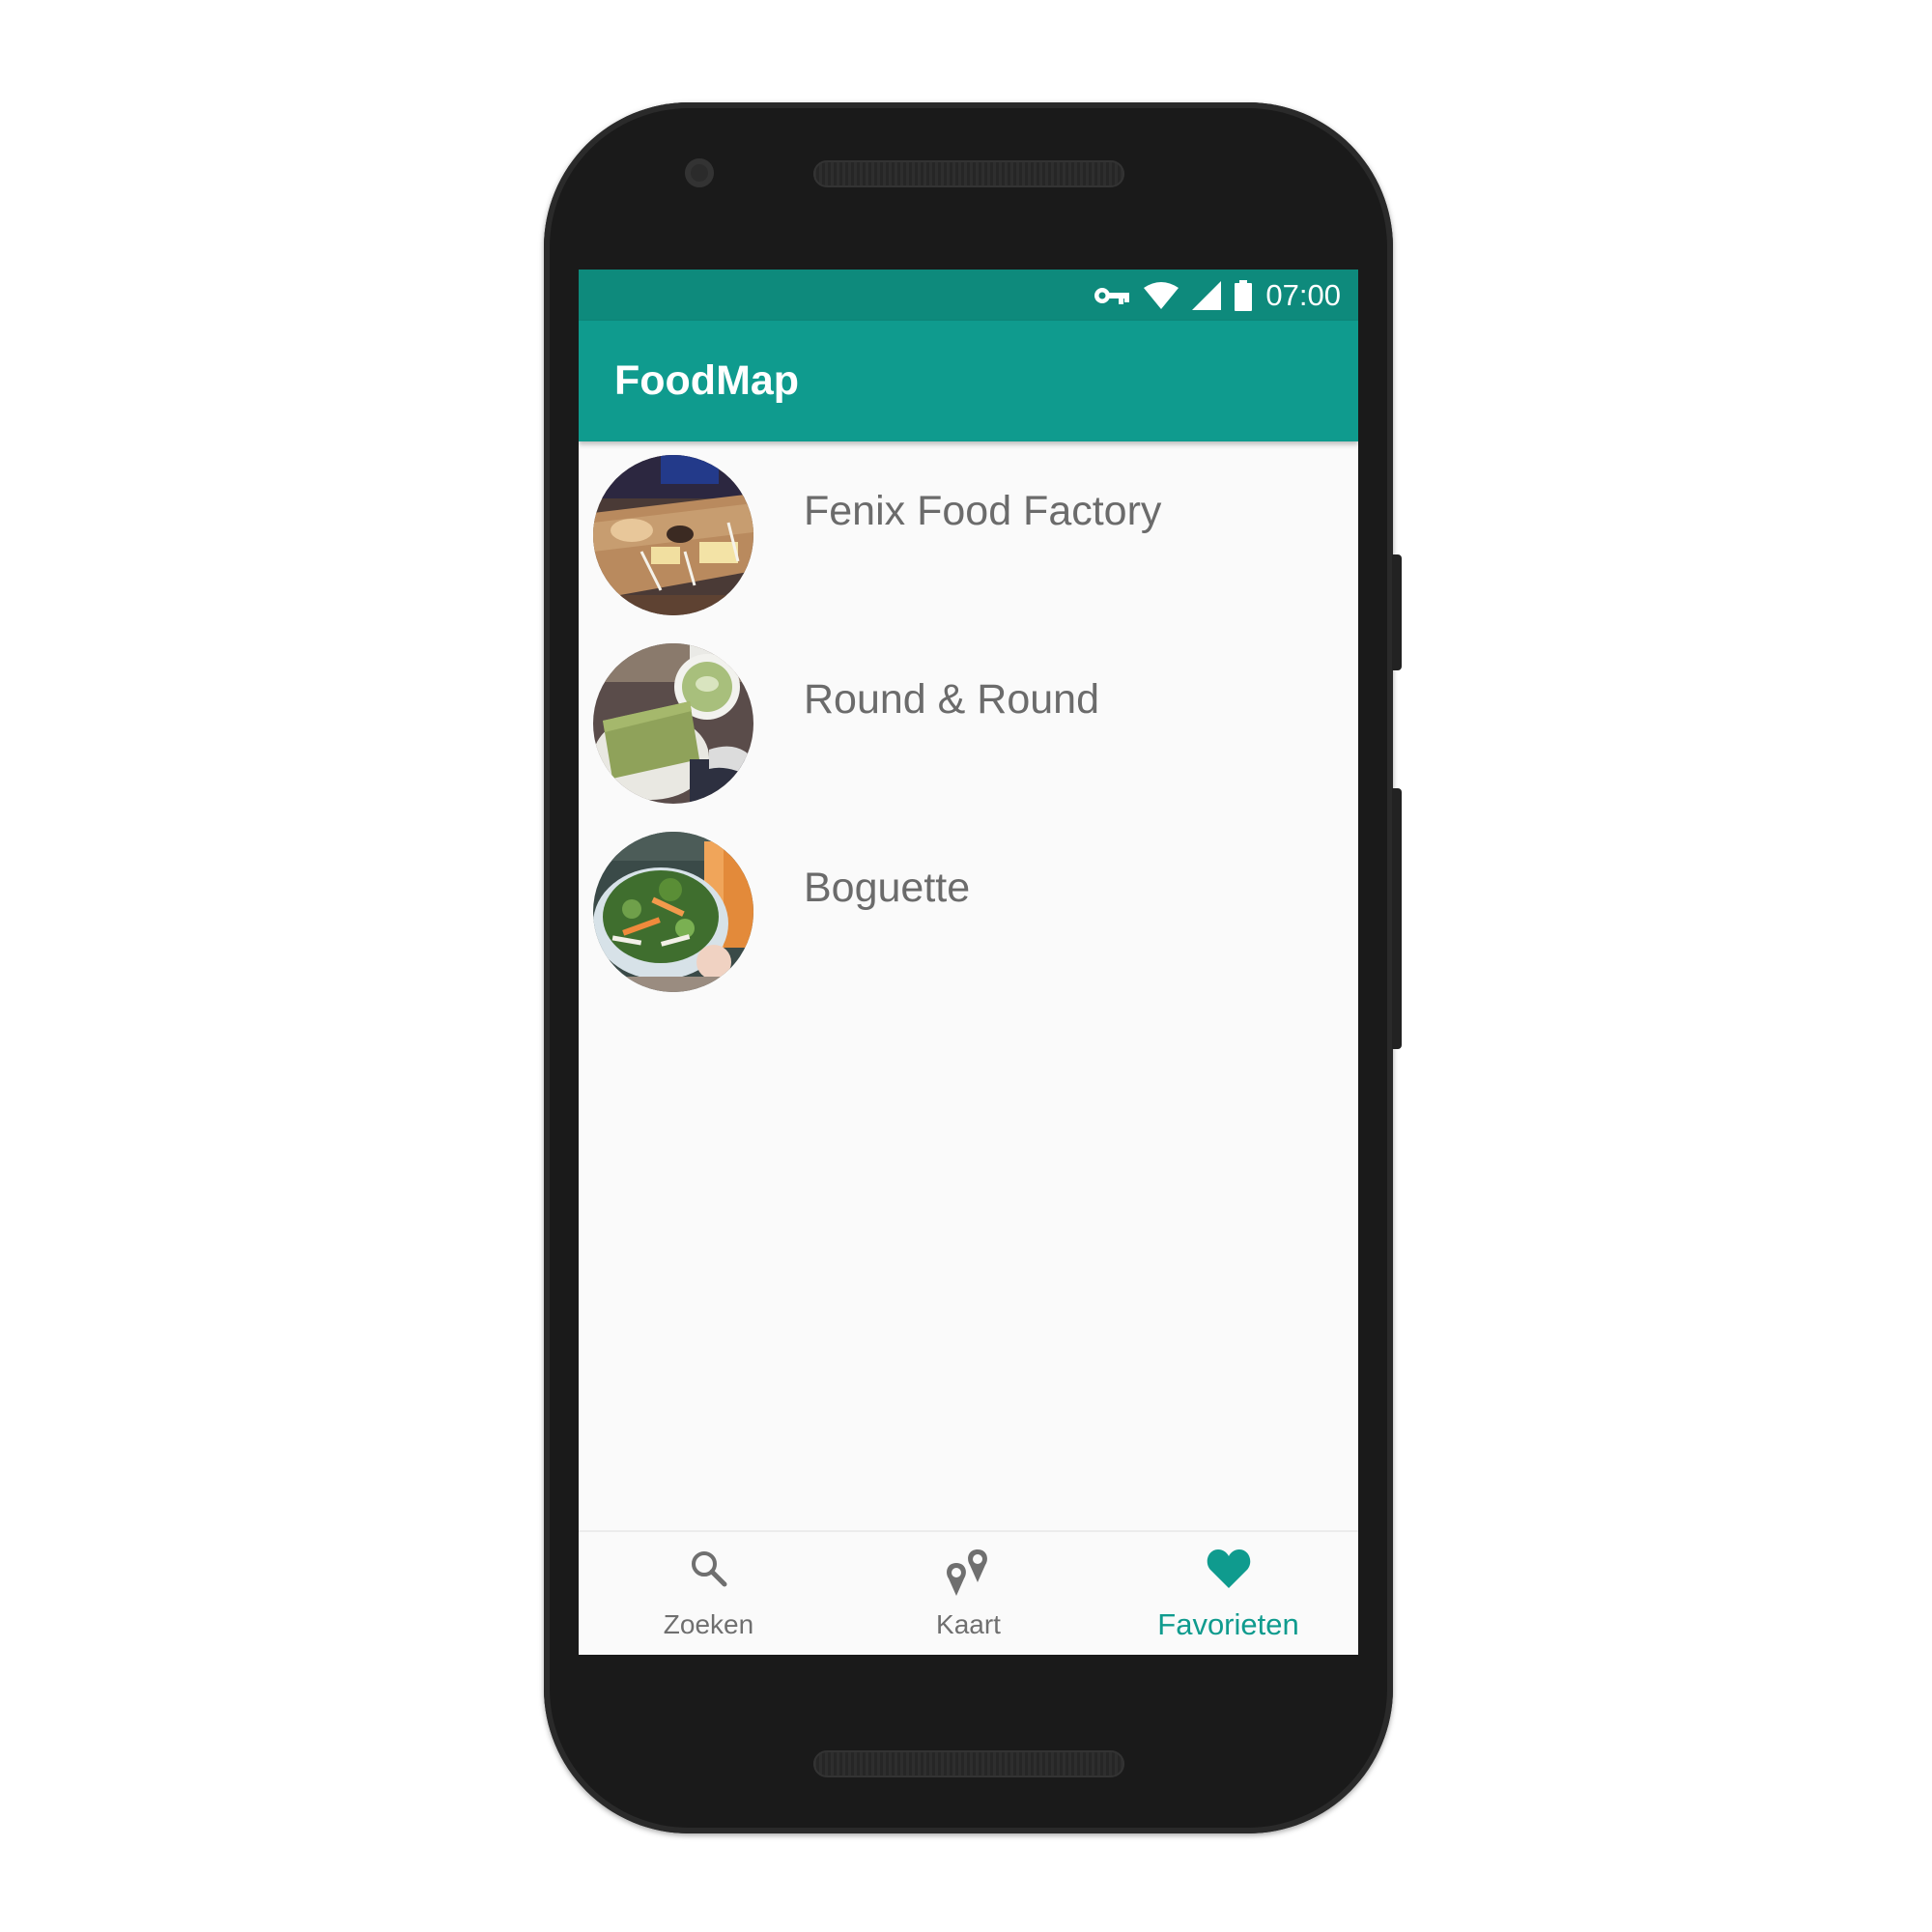  I want to click on power-button, so click(1397, 612).